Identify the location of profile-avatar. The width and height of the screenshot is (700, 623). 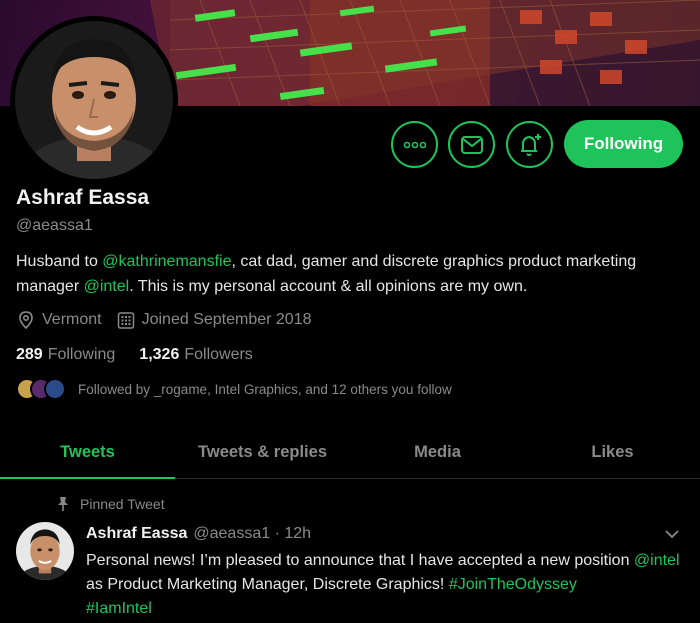
(94, 100).